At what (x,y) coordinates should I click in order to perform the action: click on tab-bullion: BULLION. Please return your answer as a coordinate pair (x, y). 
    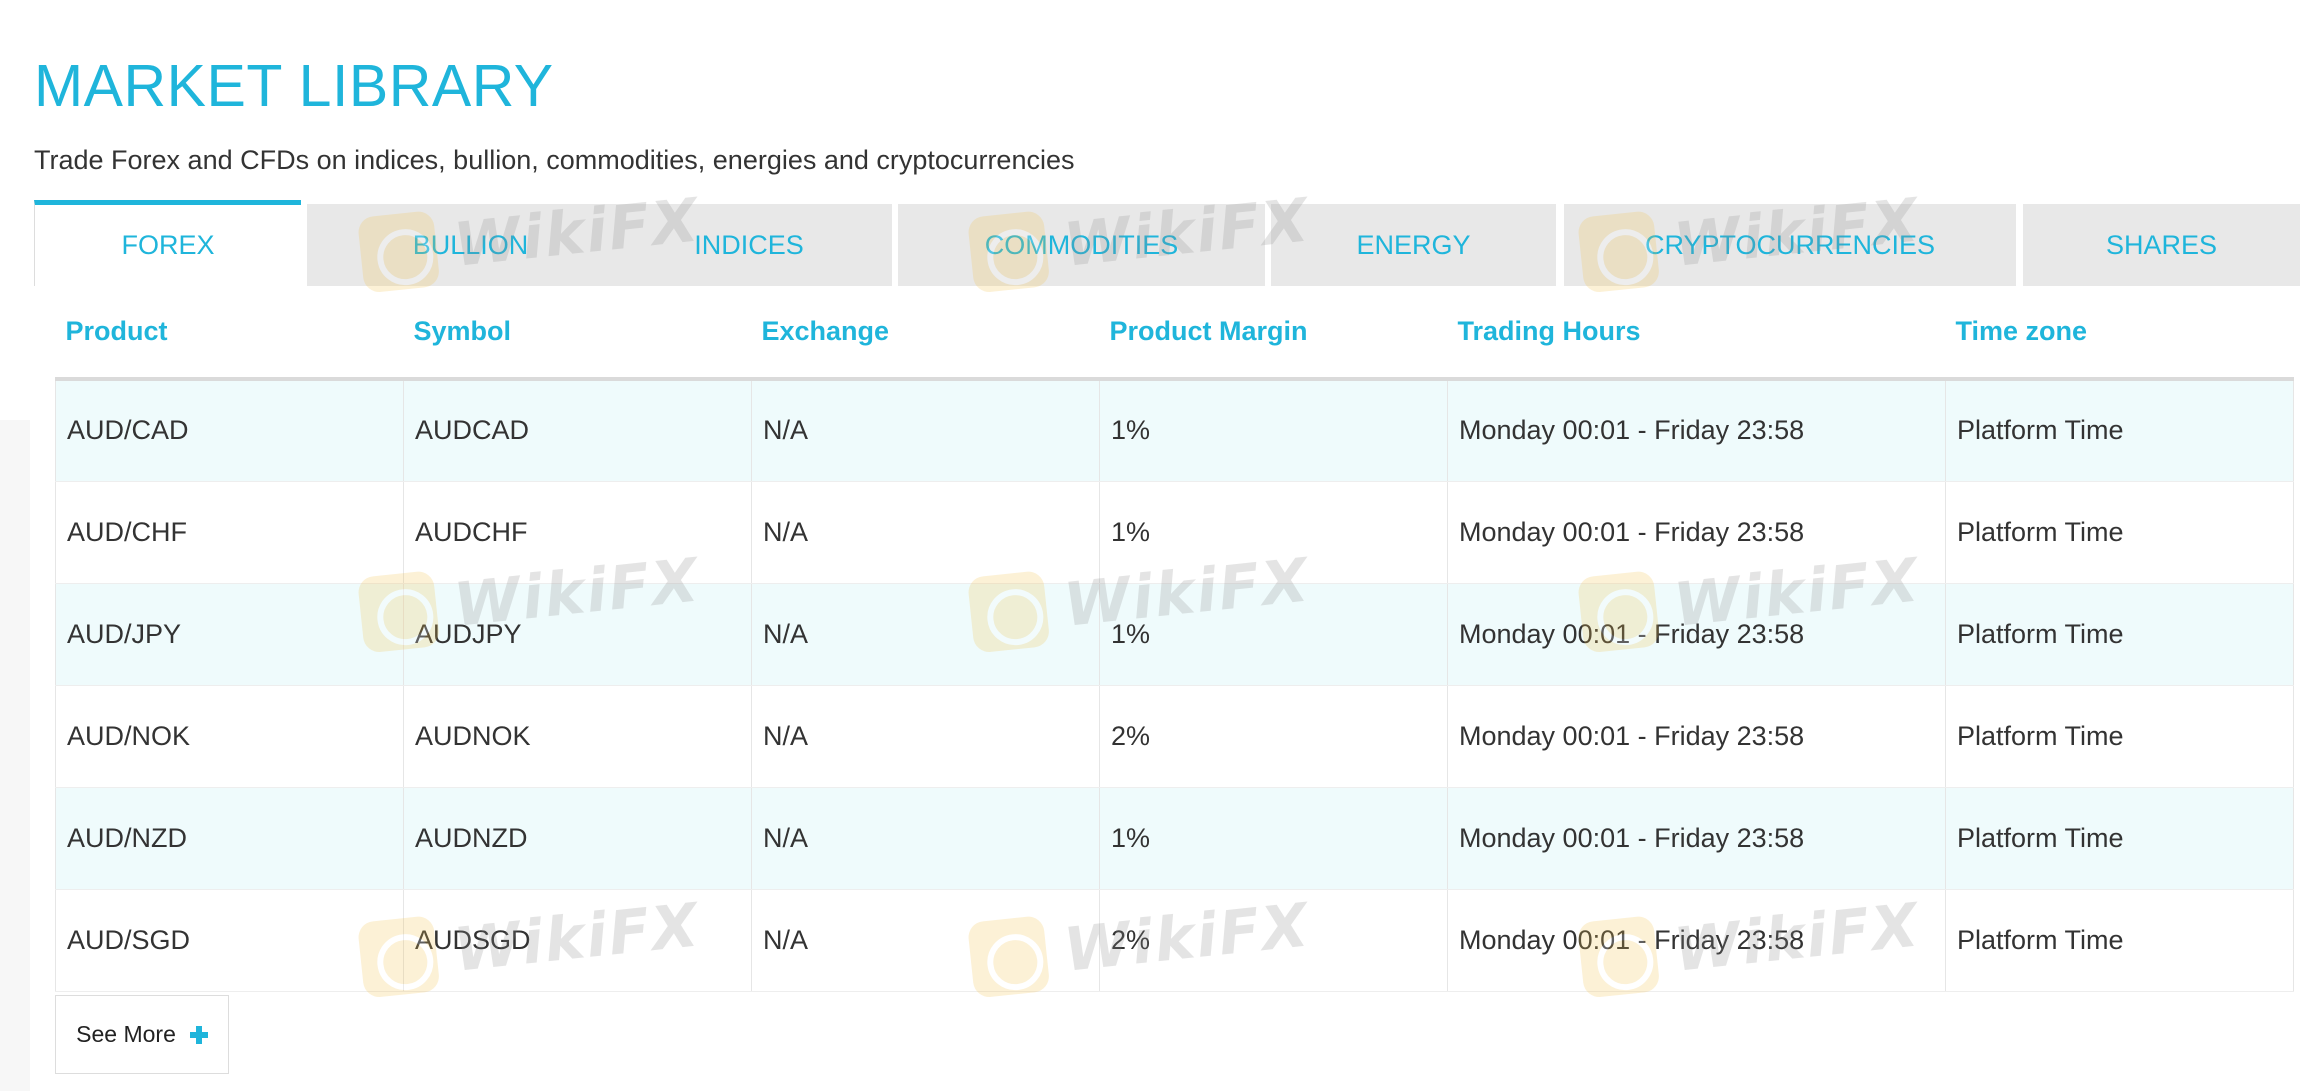
    Looking at the image, I should click on (470, 245).